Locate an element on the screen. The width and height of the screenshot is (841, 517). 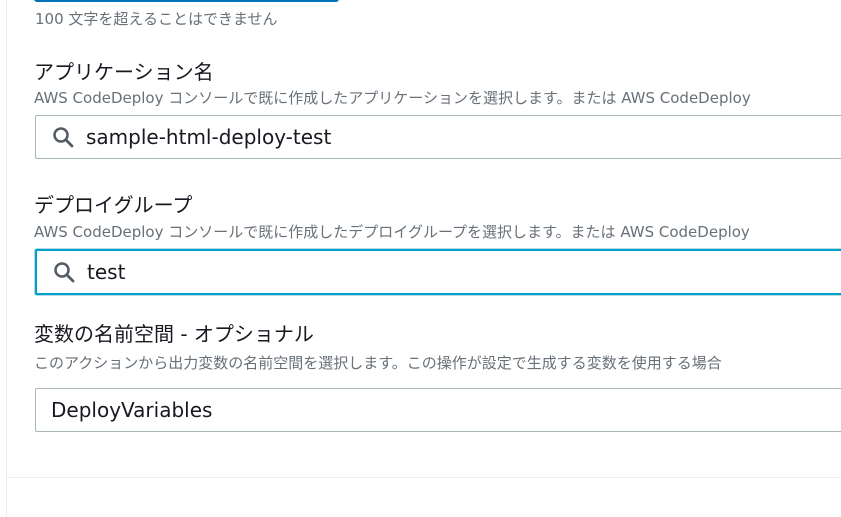
panel-border is located at coordinates (3, 258).